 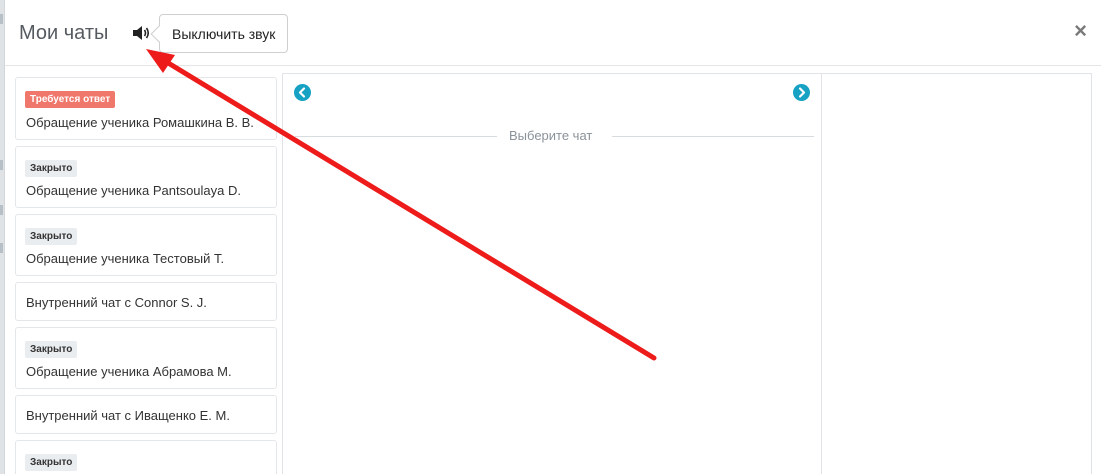 What do you see at coordinates (134, 190) in the screenshot?
I see `chat-name: Обращение ученика Pantsoulaya D.` at bounding box center [134, 190].